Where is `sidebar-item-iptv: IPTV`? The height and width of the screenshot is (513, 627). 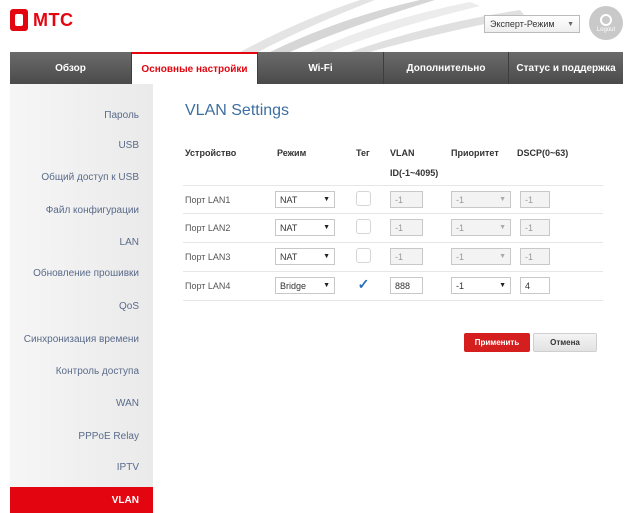 sidebar-item-iptv: IPTV is located at coordinates (128, 467).